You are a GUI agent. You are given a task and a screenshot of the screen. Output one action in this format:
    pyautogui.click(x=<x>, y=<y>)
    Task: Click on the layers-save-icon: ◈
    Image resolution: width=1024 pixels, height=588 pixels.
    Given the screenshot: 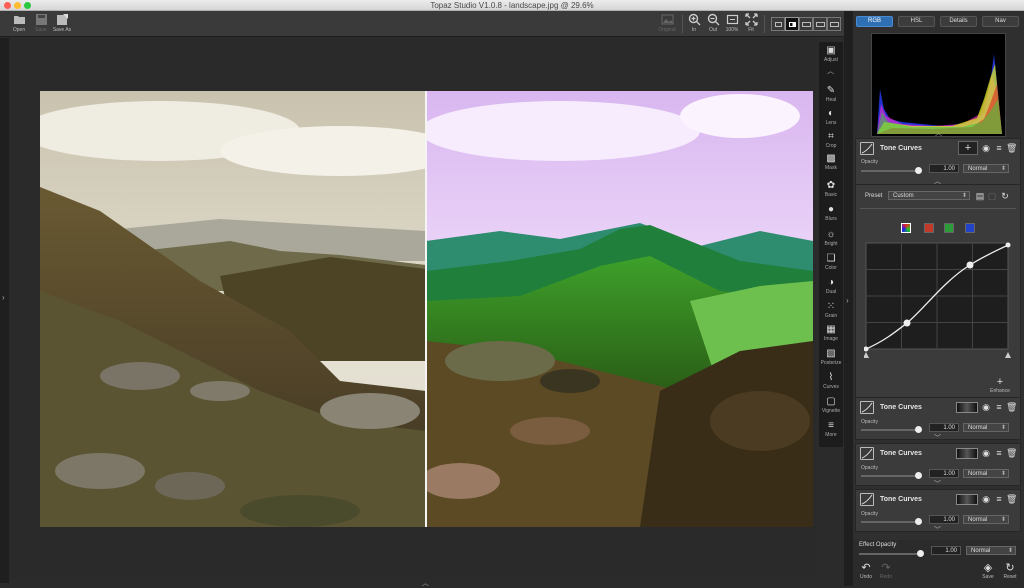 What is the action you would take?
    pyautogui.click(x=988, y=568)
    